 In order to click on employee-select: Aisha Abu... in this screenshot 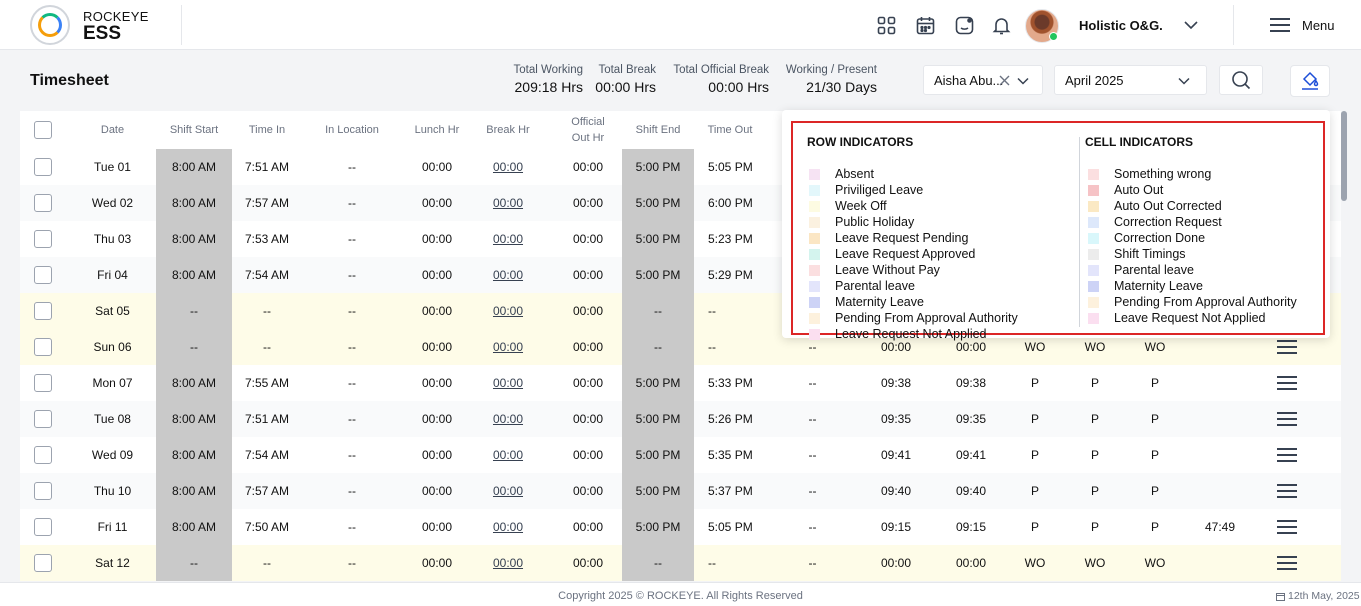, I will do `click(983, 80)`.